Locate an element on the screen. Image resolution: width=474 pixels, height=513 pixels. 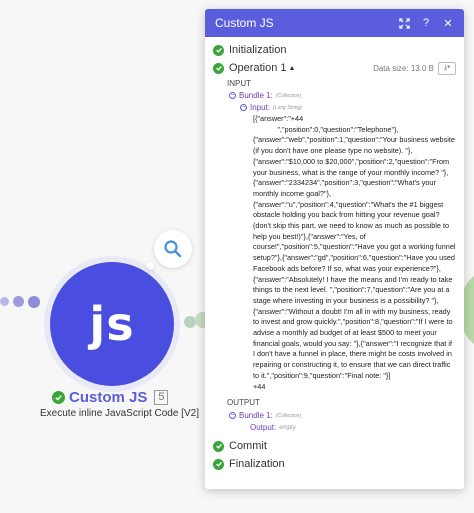
step-label: Finalization is located at coordinates (257, 464).